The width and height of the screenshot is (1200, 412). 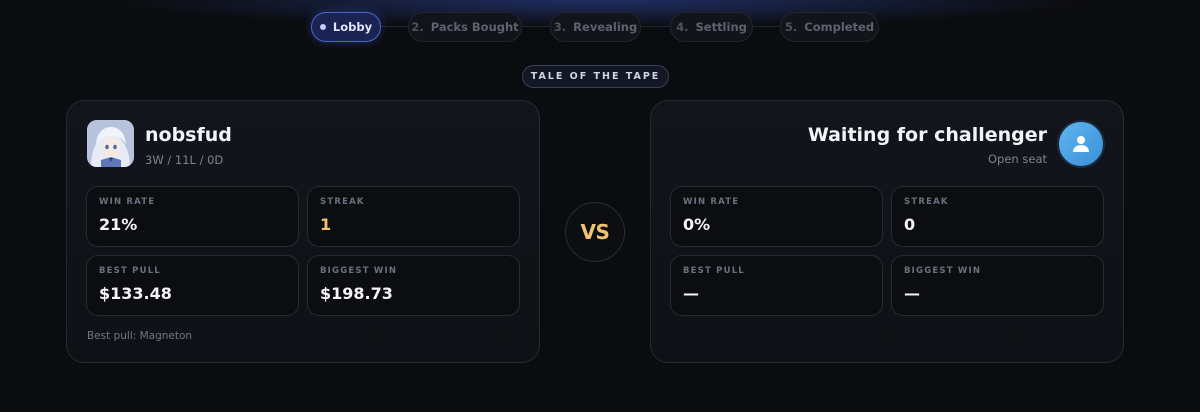 I want to click on player-name: nobsfud, so click(x=188, y=135).